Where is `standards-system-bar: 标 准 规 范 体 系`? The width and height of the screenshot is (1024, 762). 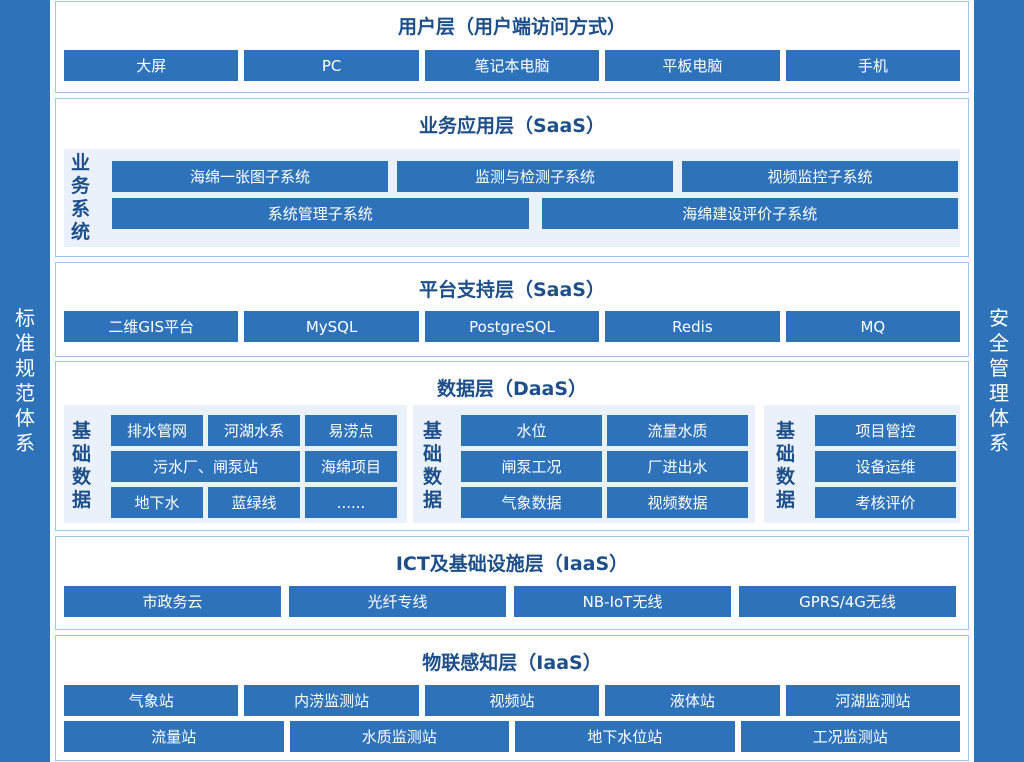 standards-system-bar: 标 准 规 范 体 系 is located at coordinates (25, 381).